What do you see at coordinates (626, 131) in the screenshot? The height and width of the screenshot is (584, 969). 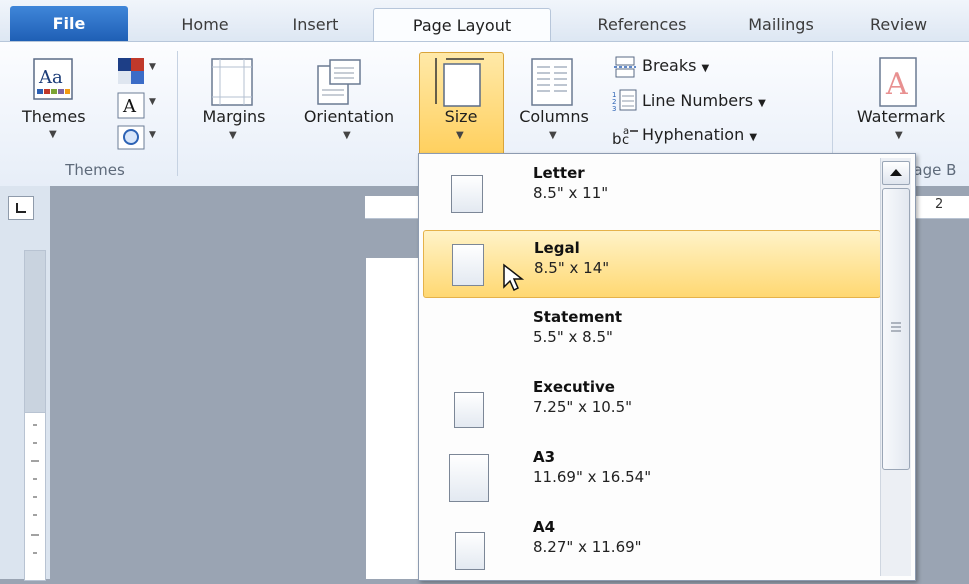 I see `svg-text: a` at bounding box center [626, 131].